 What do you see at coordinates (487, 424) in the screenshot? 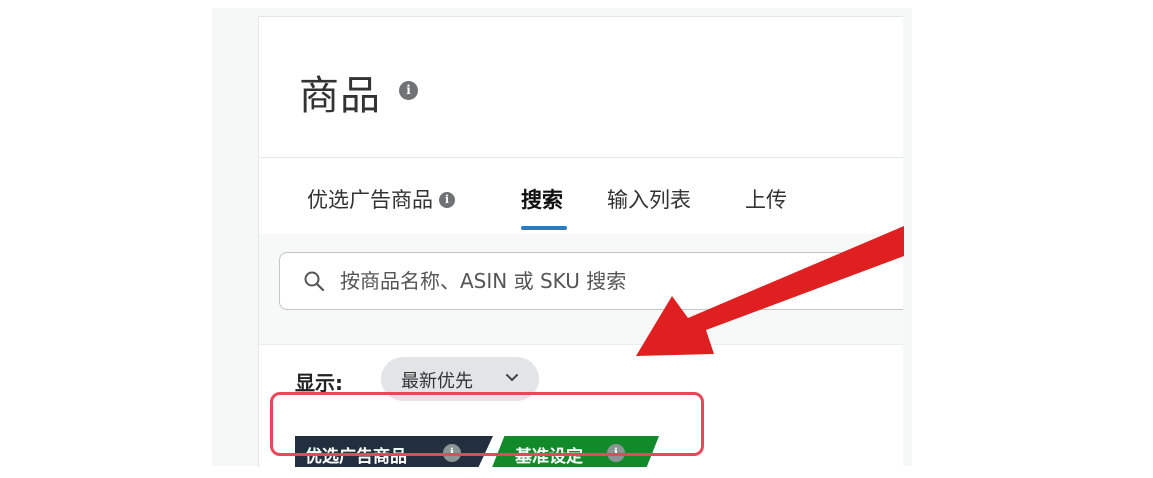
I see `highlight-annotation-box` at bounding box center [487, 424].